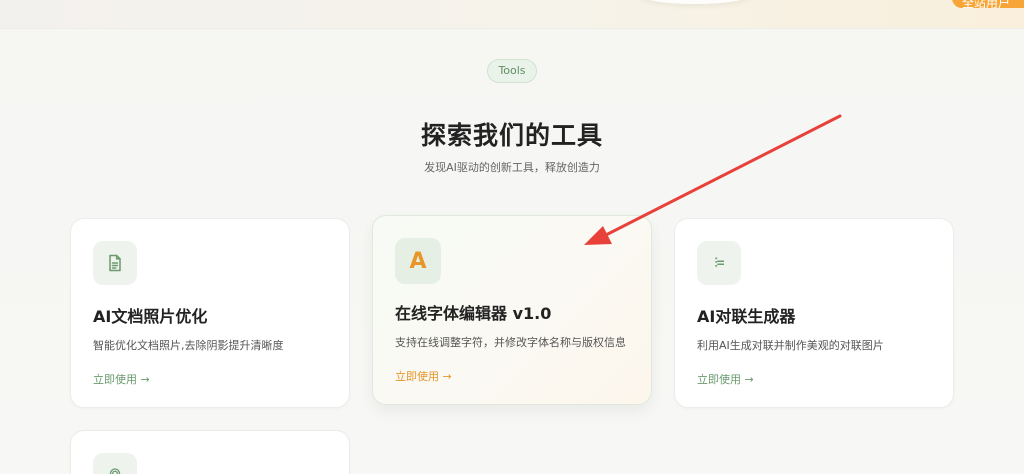 The height and width of the screenshot is (474, 1024). What do you see at coordinates (115, 263) in the screenshot?
I see `document-icon` at bounding box center [115, 263].